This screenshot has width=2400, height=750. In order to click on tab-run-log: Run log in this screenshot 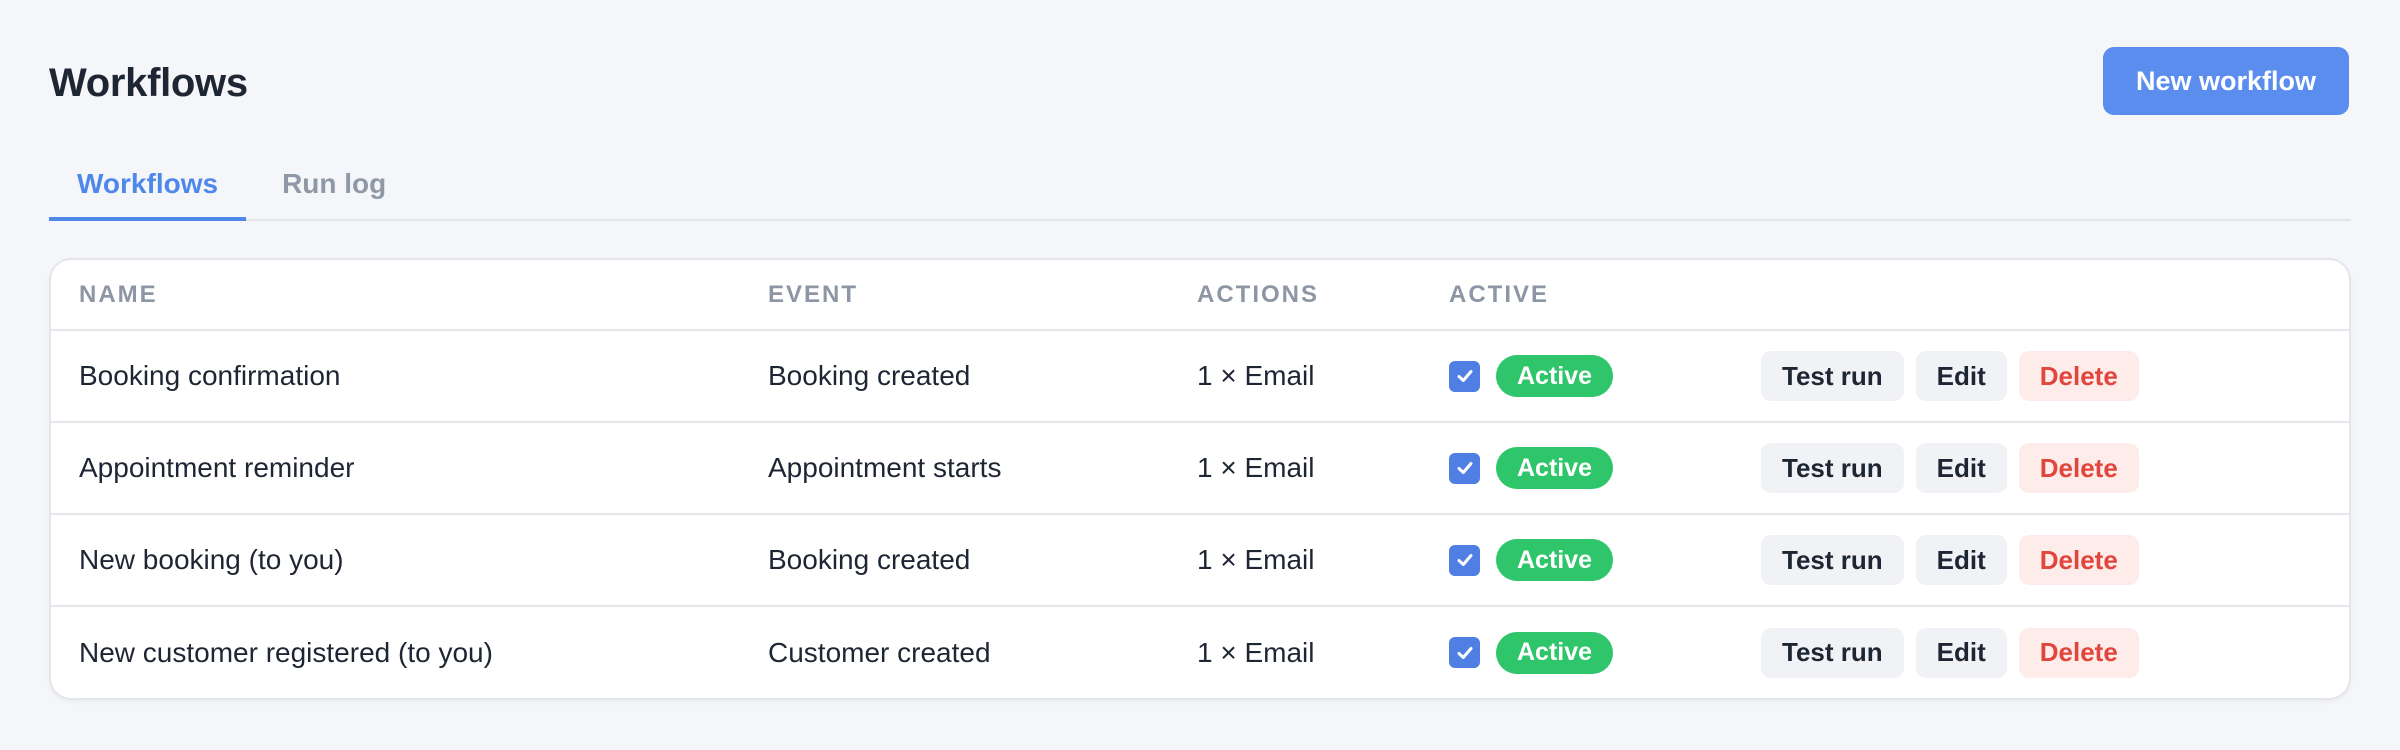, I will do `click(334, 192)`.